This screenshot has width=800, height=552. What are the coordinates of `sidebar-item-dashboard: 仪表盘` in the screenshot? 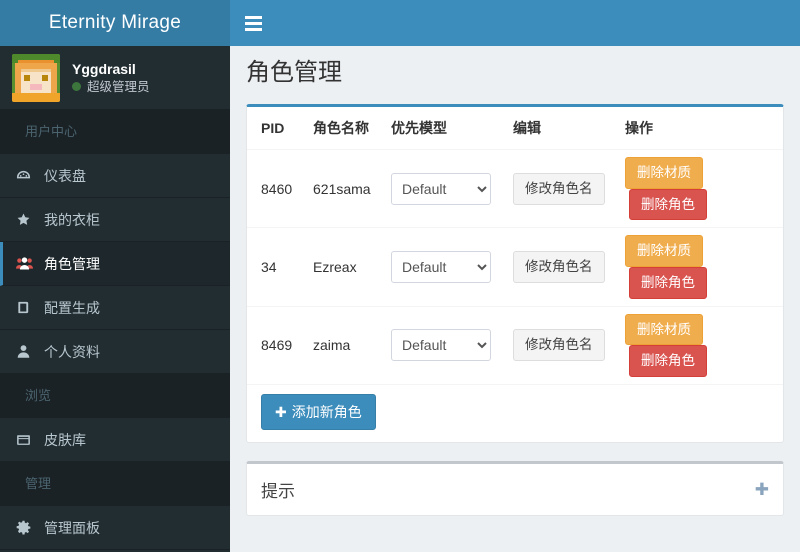 It's located at (115, 176).